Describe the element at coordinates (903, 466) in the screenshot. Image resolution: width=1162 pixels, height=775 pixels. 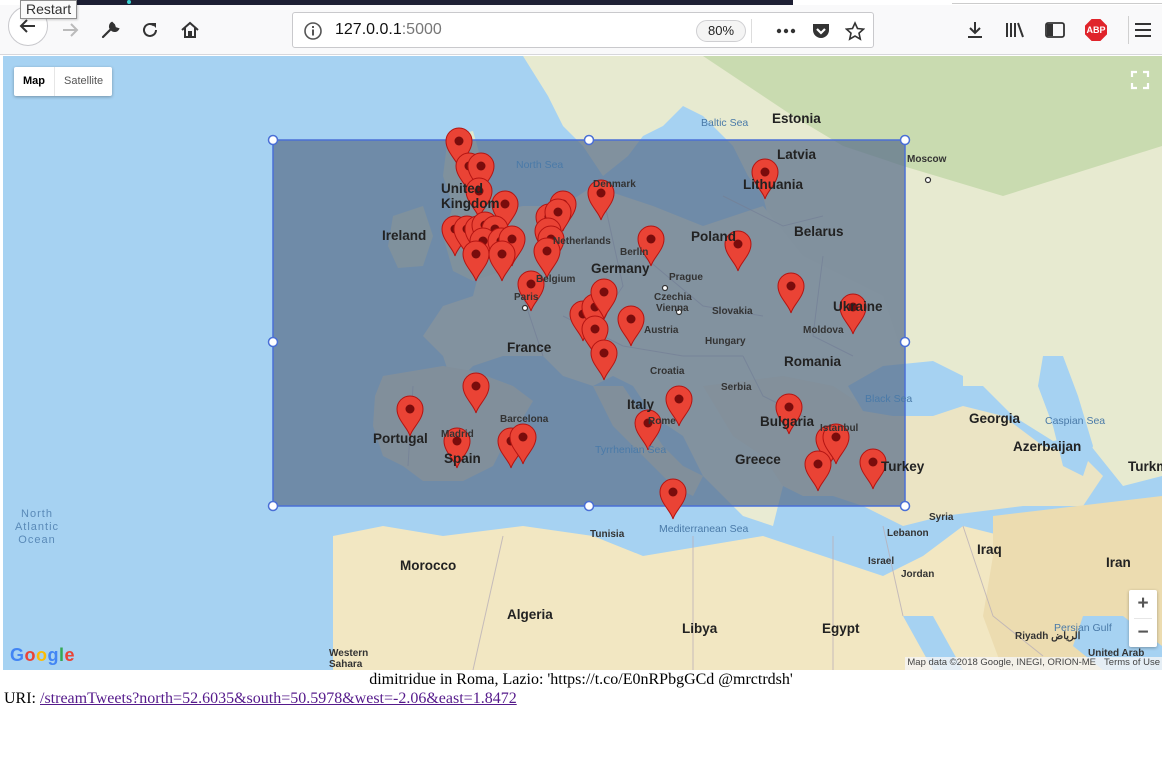
I see `label-turkey: Turkey` at that location.